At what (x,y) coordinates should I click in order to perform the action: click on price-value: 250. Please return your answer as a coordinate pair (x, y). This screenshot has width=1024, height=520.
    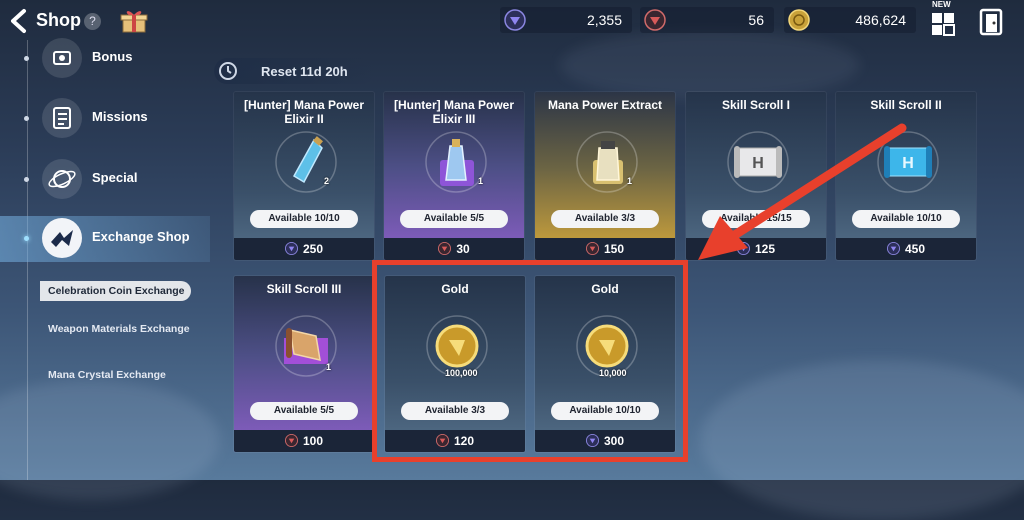
    Looking at the image, I should click on (313, 249).